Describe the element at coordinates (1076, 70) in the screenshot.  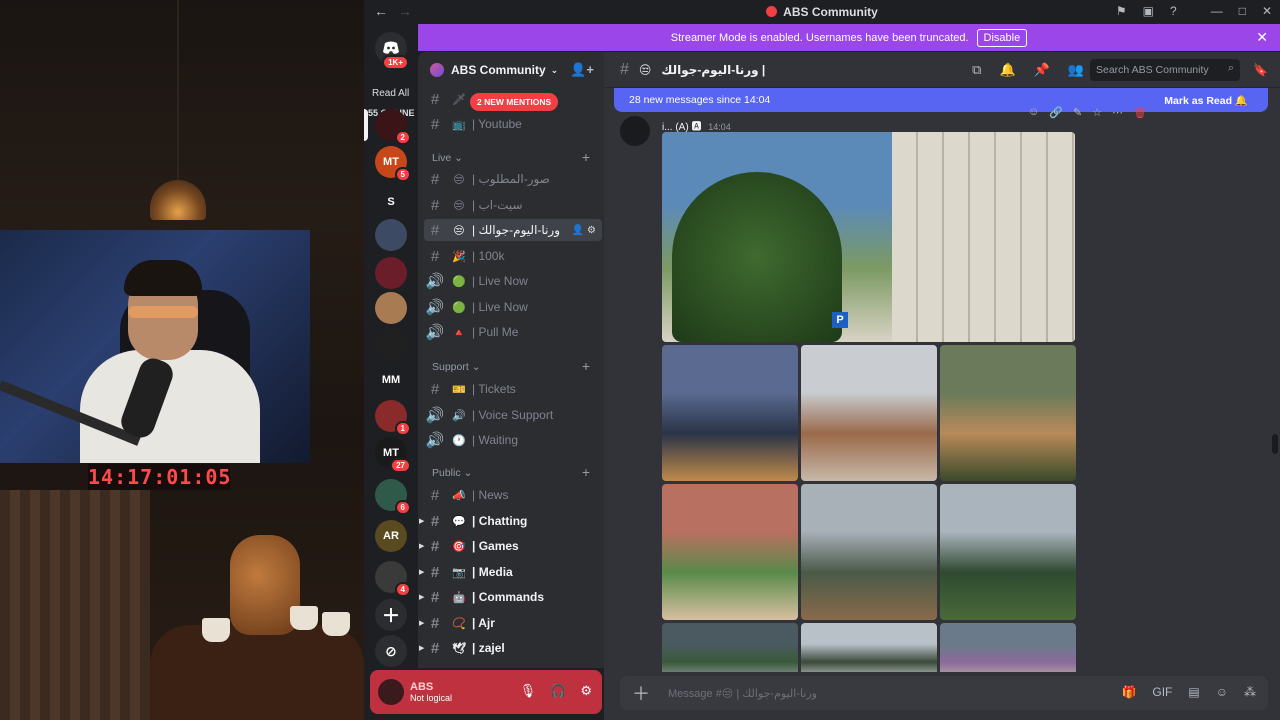
I see `members-icon: 👥` at that location.